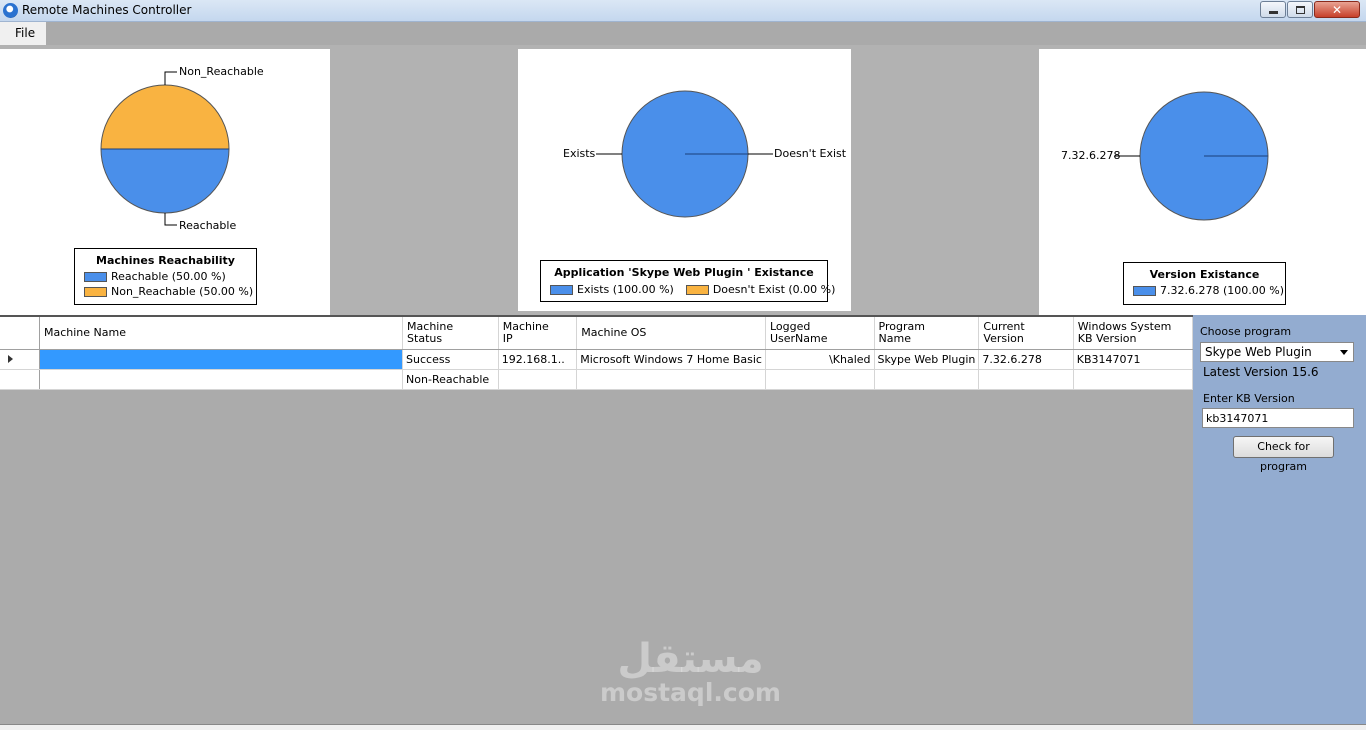  What do you see at coordinates (1246, 331) in the screenshot?
I see `choose-program-label: Choose program` at bounding box center [1246, 331].